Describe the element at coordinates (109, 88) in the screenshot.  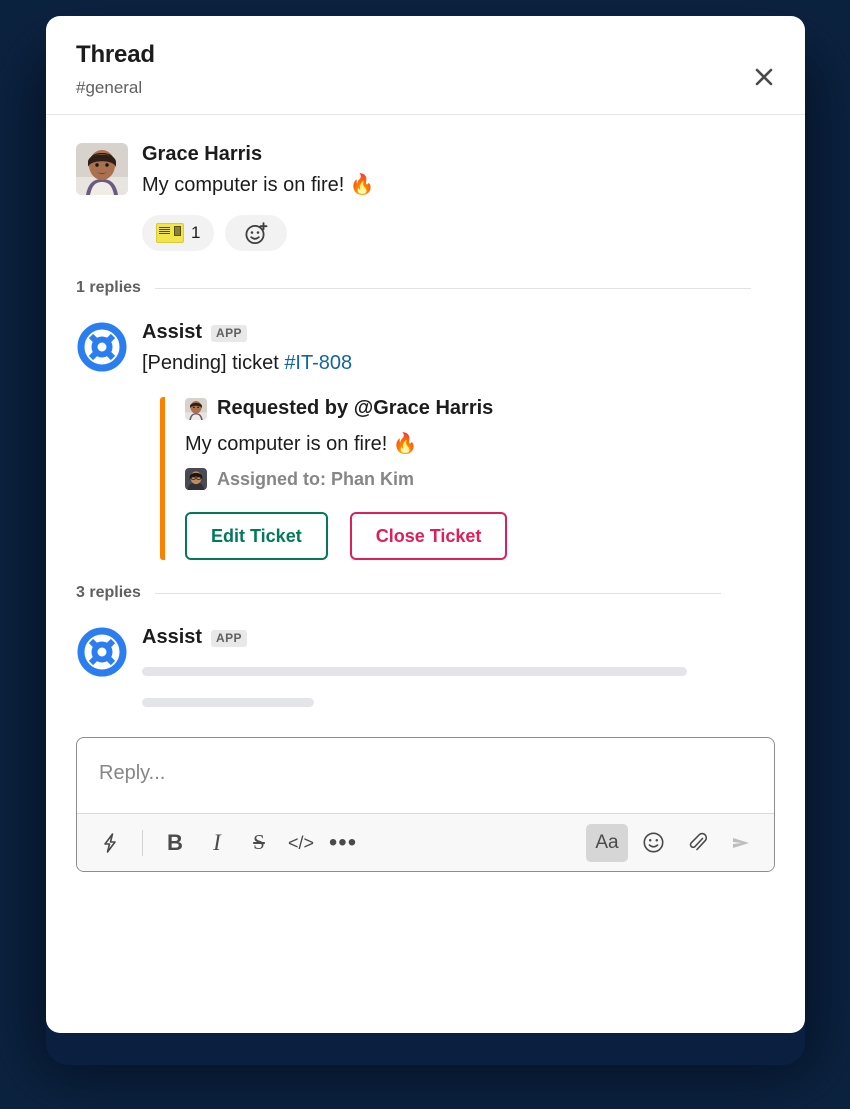
I see `channel-name: #general` at that location.